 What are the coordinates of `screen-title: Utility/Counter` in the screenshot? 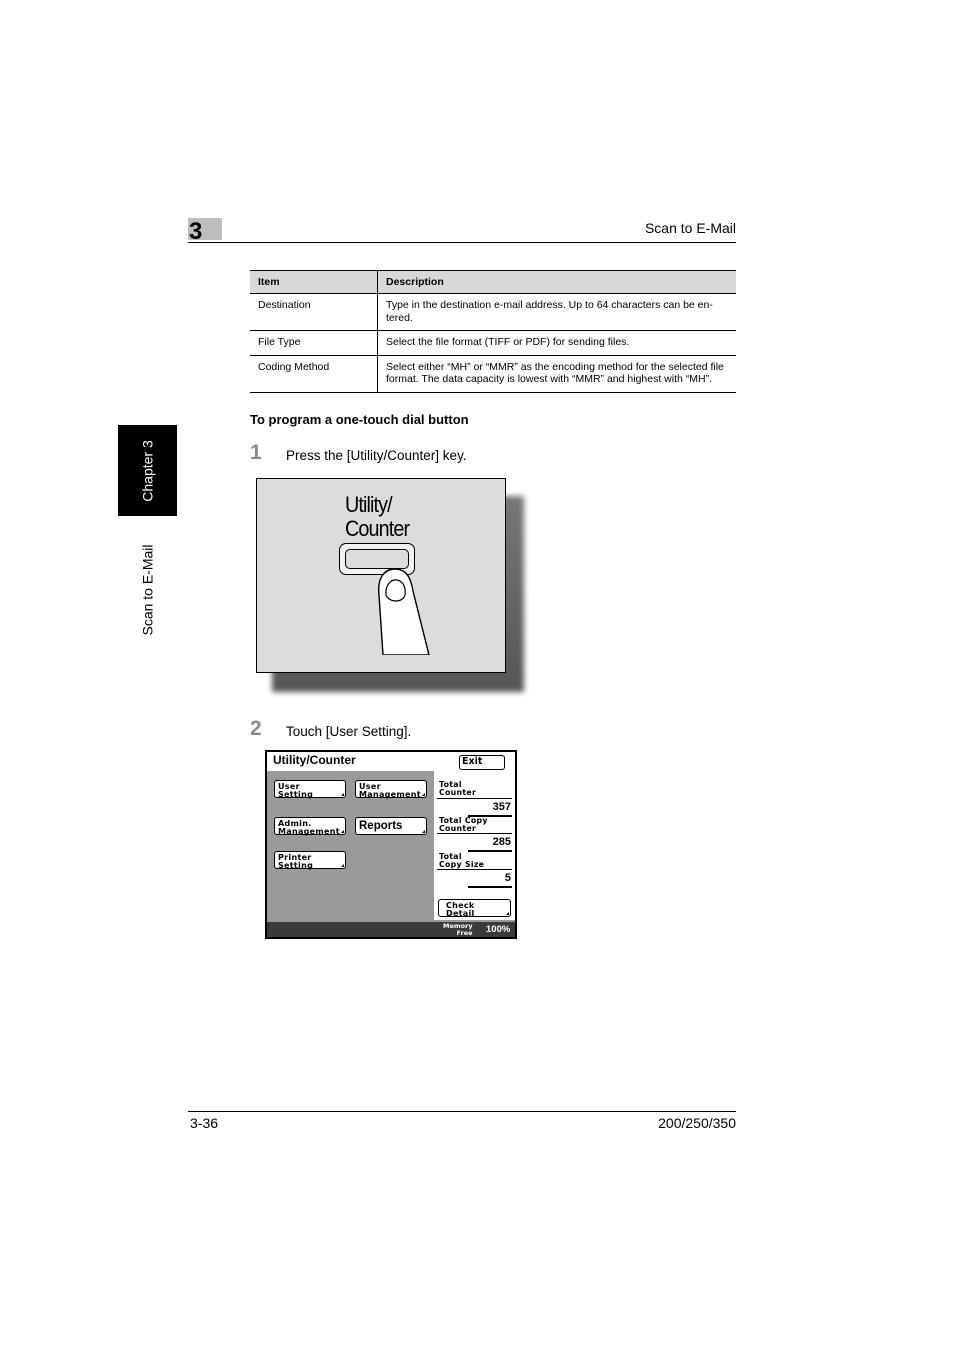 It's located at (314, 760).